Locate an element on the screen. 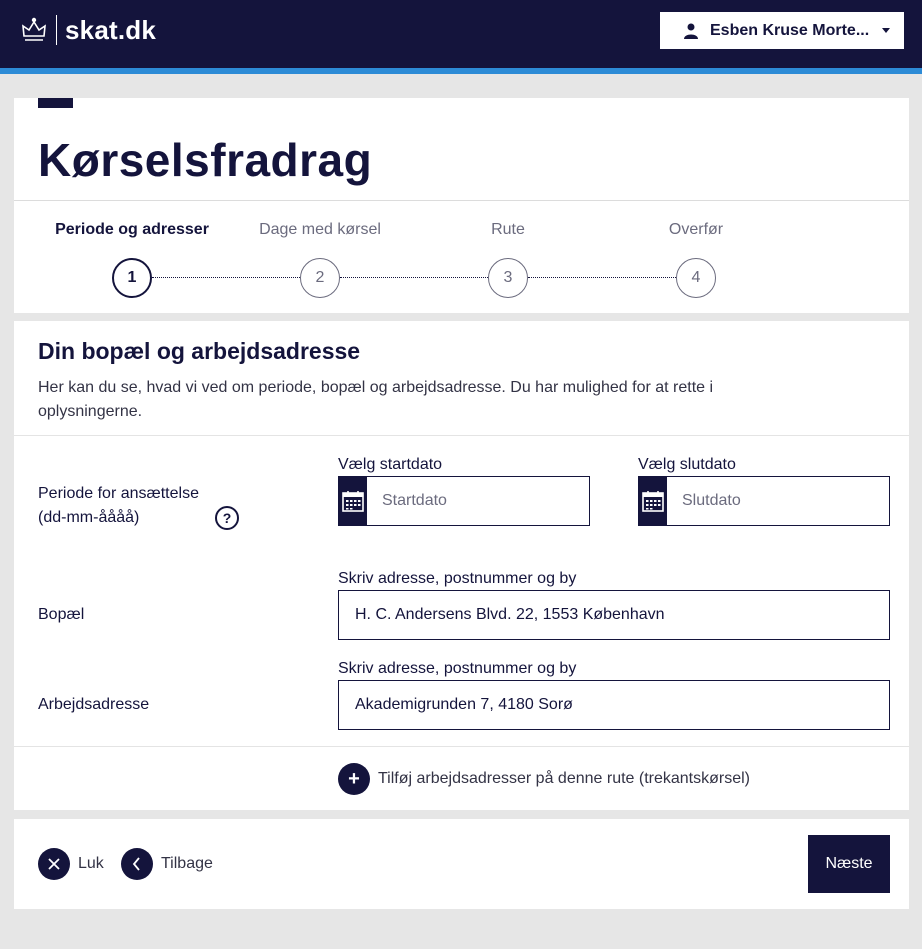  start-date-label: Vælg startdato is located at coordinates (390, 464).